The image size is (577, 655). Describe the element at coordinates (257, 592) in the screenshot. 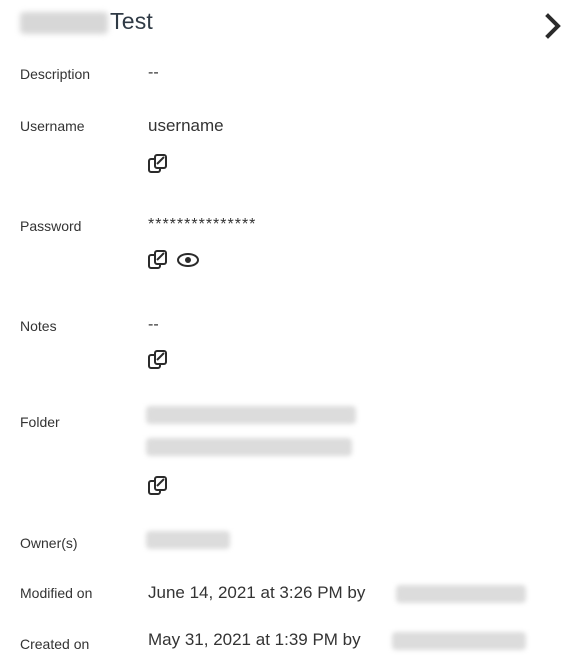

I see `modified-value: June 14, 2021 at 3:26 PM by` at that location.